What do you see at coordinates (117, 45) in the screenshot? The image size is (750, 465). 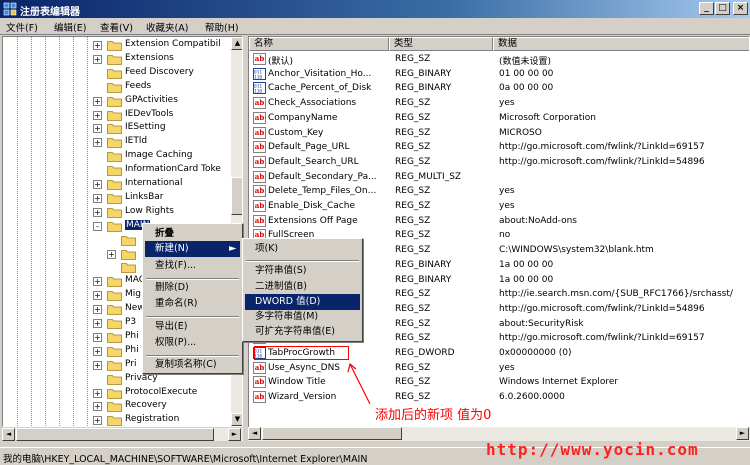 I see `tree-node: + Extension Compatibil` at bounding box center [117, 45].